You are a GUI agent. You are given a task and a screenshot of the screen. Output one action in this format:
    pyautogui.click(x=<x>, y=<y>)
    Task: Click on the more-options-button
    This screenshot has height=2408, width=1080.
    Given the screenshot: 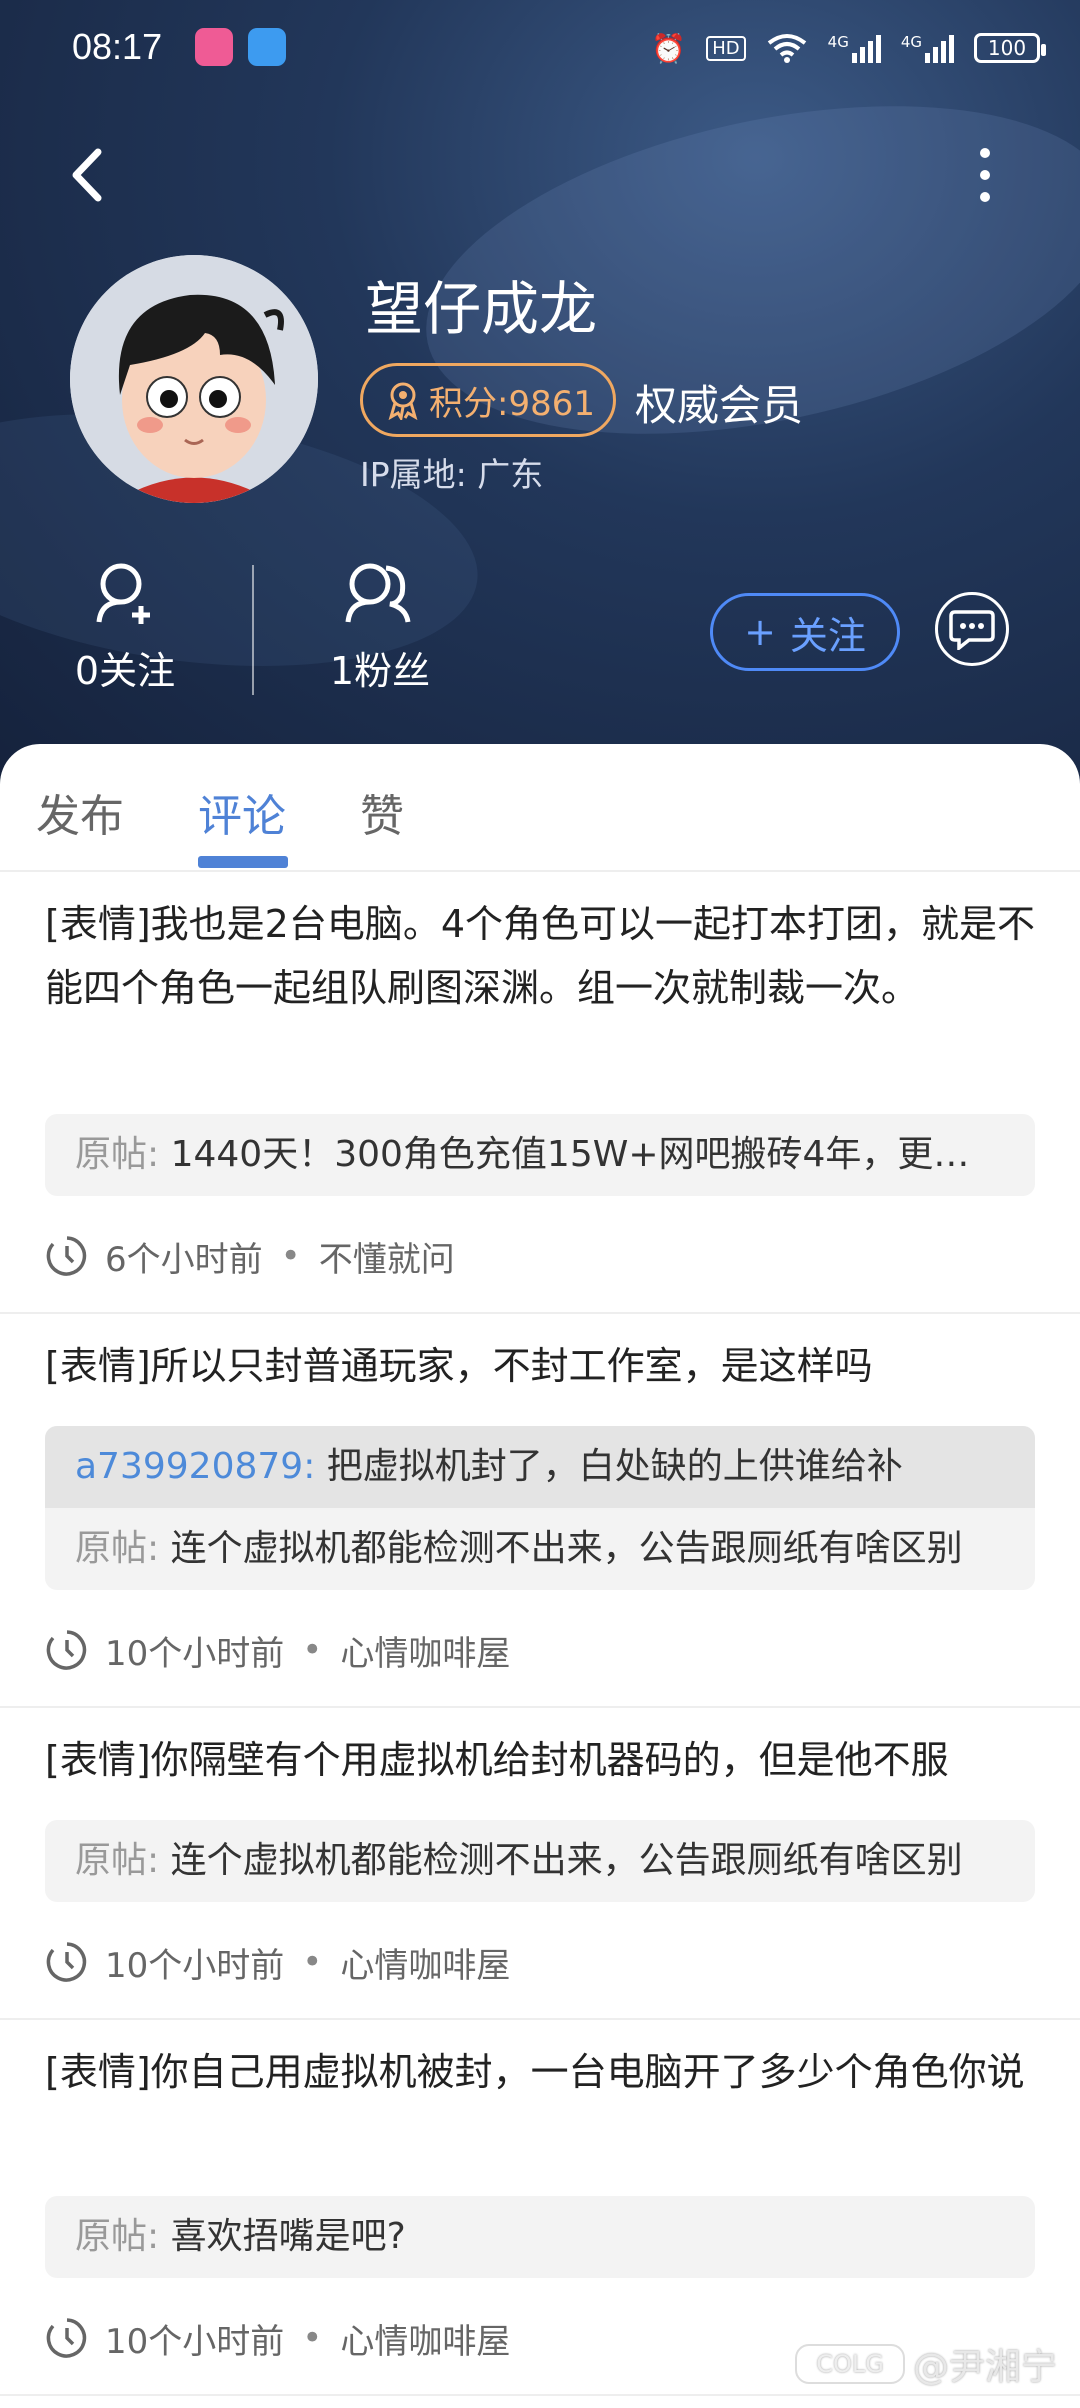 What is the action you would take?
    pyautogui.click(x=985, y=175)
    